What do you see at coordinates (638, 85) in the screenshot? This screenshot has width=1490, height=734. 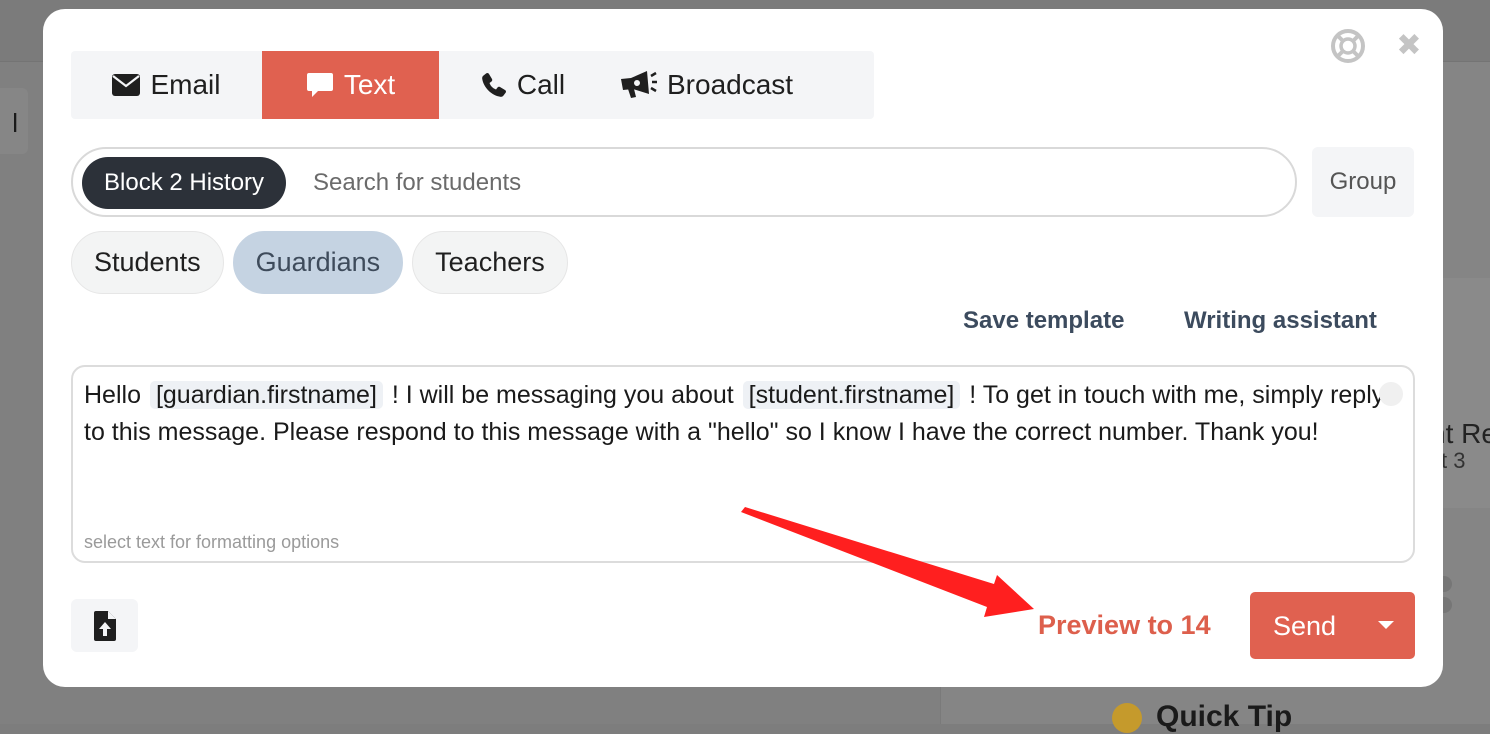 I see `megaphone-icon` at bounding box center [638, 85].